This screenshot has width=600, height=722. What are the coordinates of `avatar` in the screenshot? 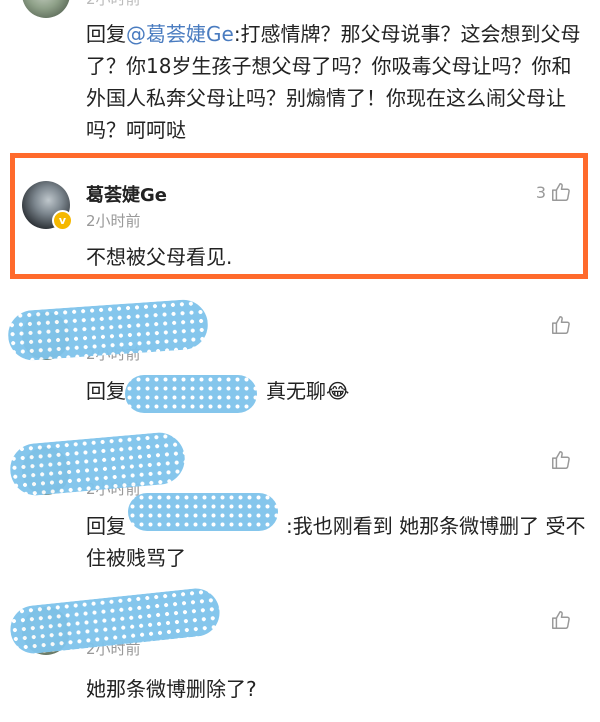 It's located at (46, 9).